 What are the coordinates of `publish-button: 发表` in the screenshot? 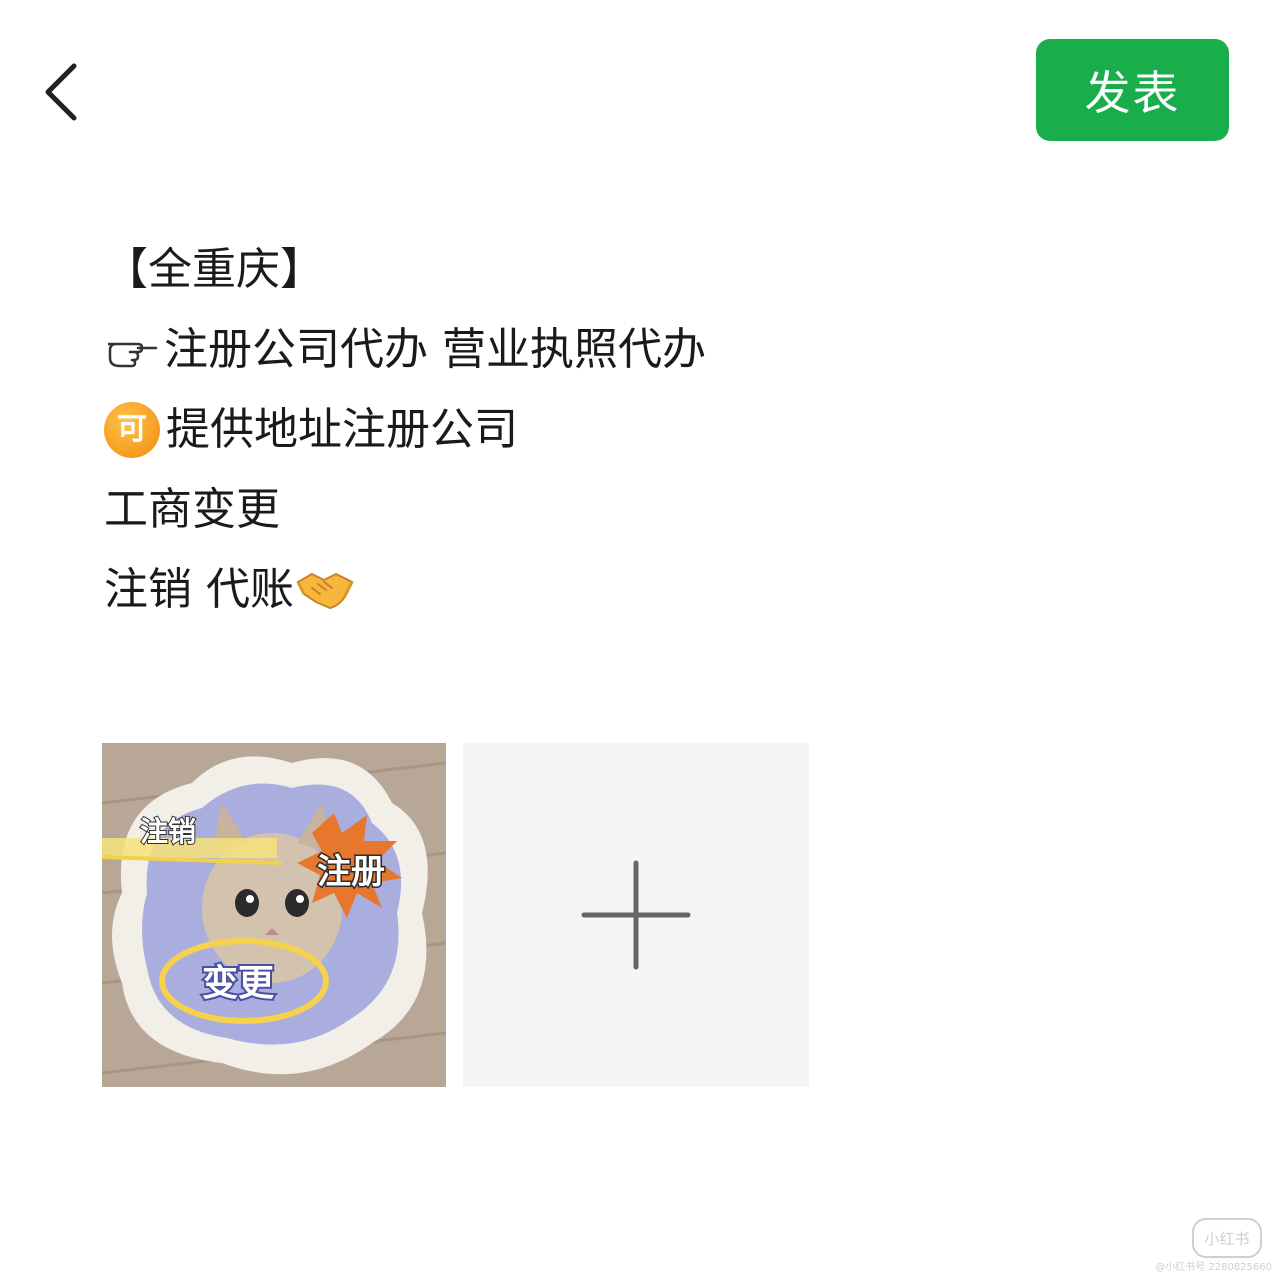 It's located at (1132, 90).